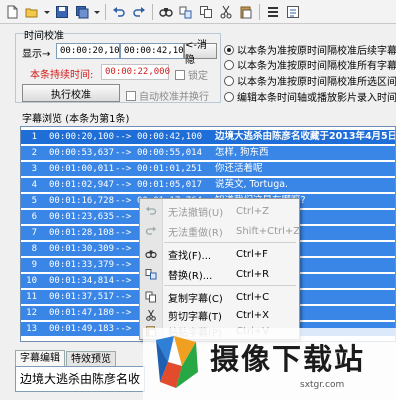 This screenshot has height=400, width=396. What do you see at coordinates (170, 185) in the screenshot?
I see `row-end-time: 00:01:05,017` at bounding box center [170, 185].